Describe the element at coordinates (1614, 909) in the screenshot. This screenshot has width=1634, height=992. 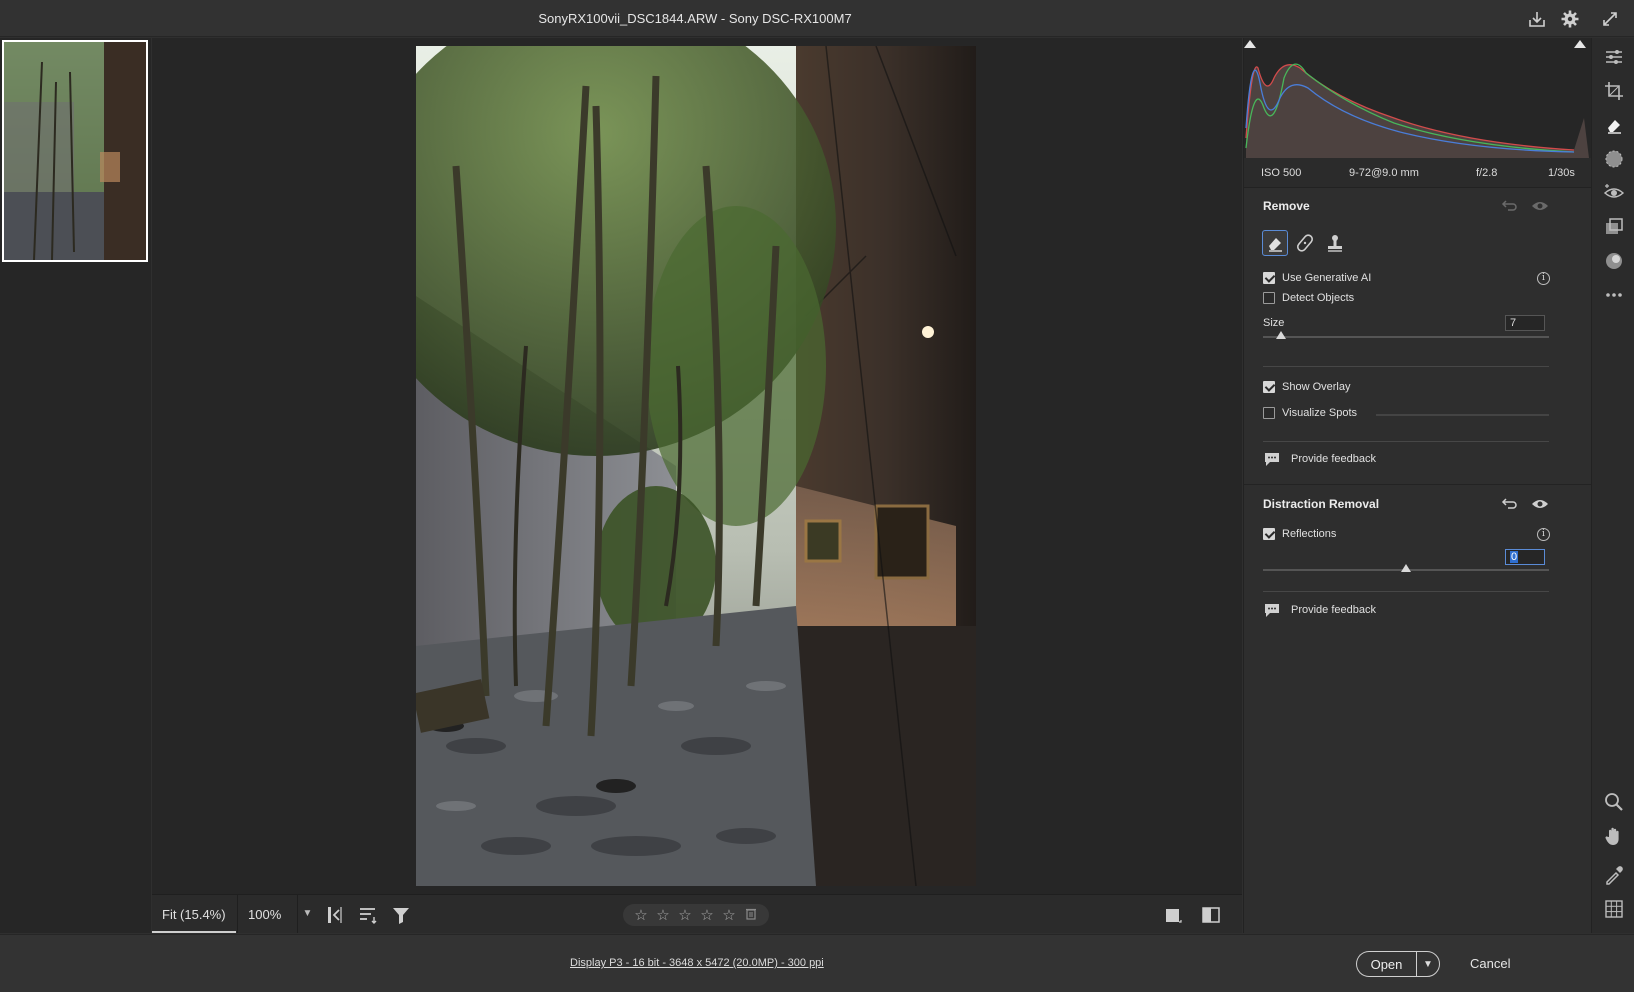
I see `grid-overlay-icon` at that location.